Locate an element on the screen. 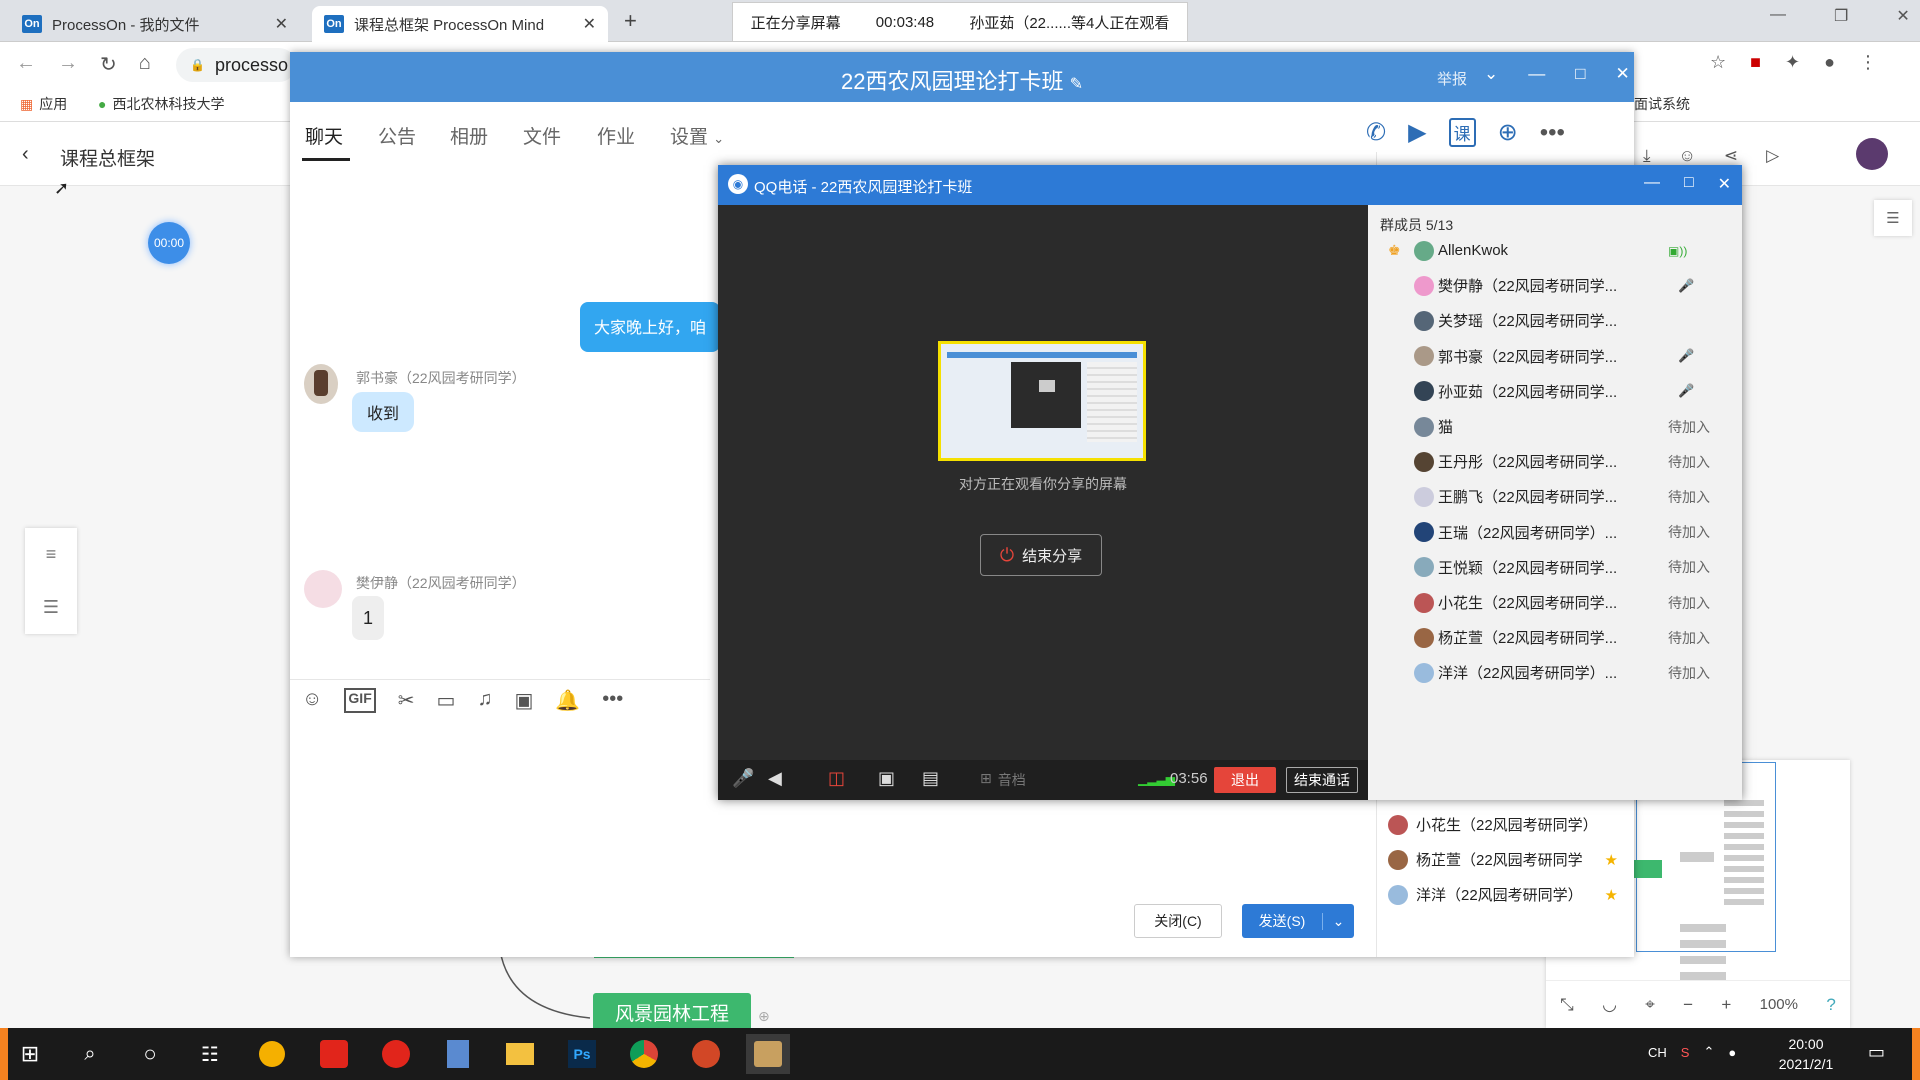 The height and width of the screenshot is (1080, 1920). gif-icon: GIF is located at coordinates (360, 700).